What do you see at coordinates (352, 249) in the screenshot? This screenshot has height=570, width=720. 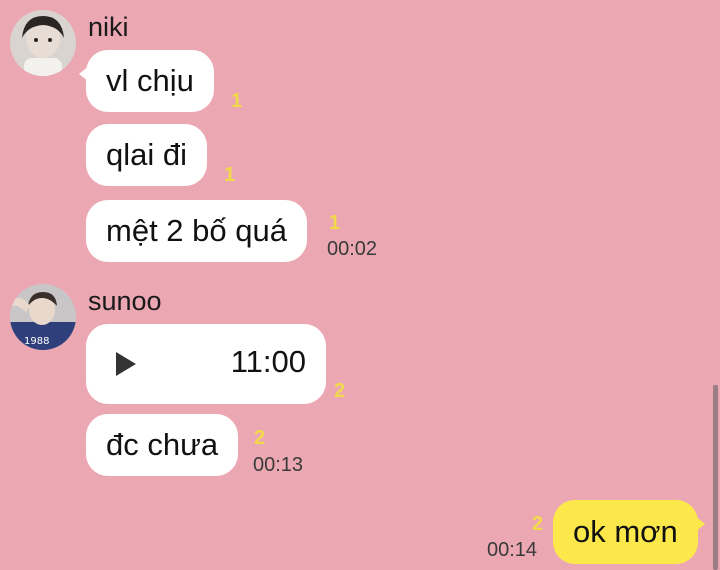 I see `message-time: 00:02` at bounding box center [352, 249].